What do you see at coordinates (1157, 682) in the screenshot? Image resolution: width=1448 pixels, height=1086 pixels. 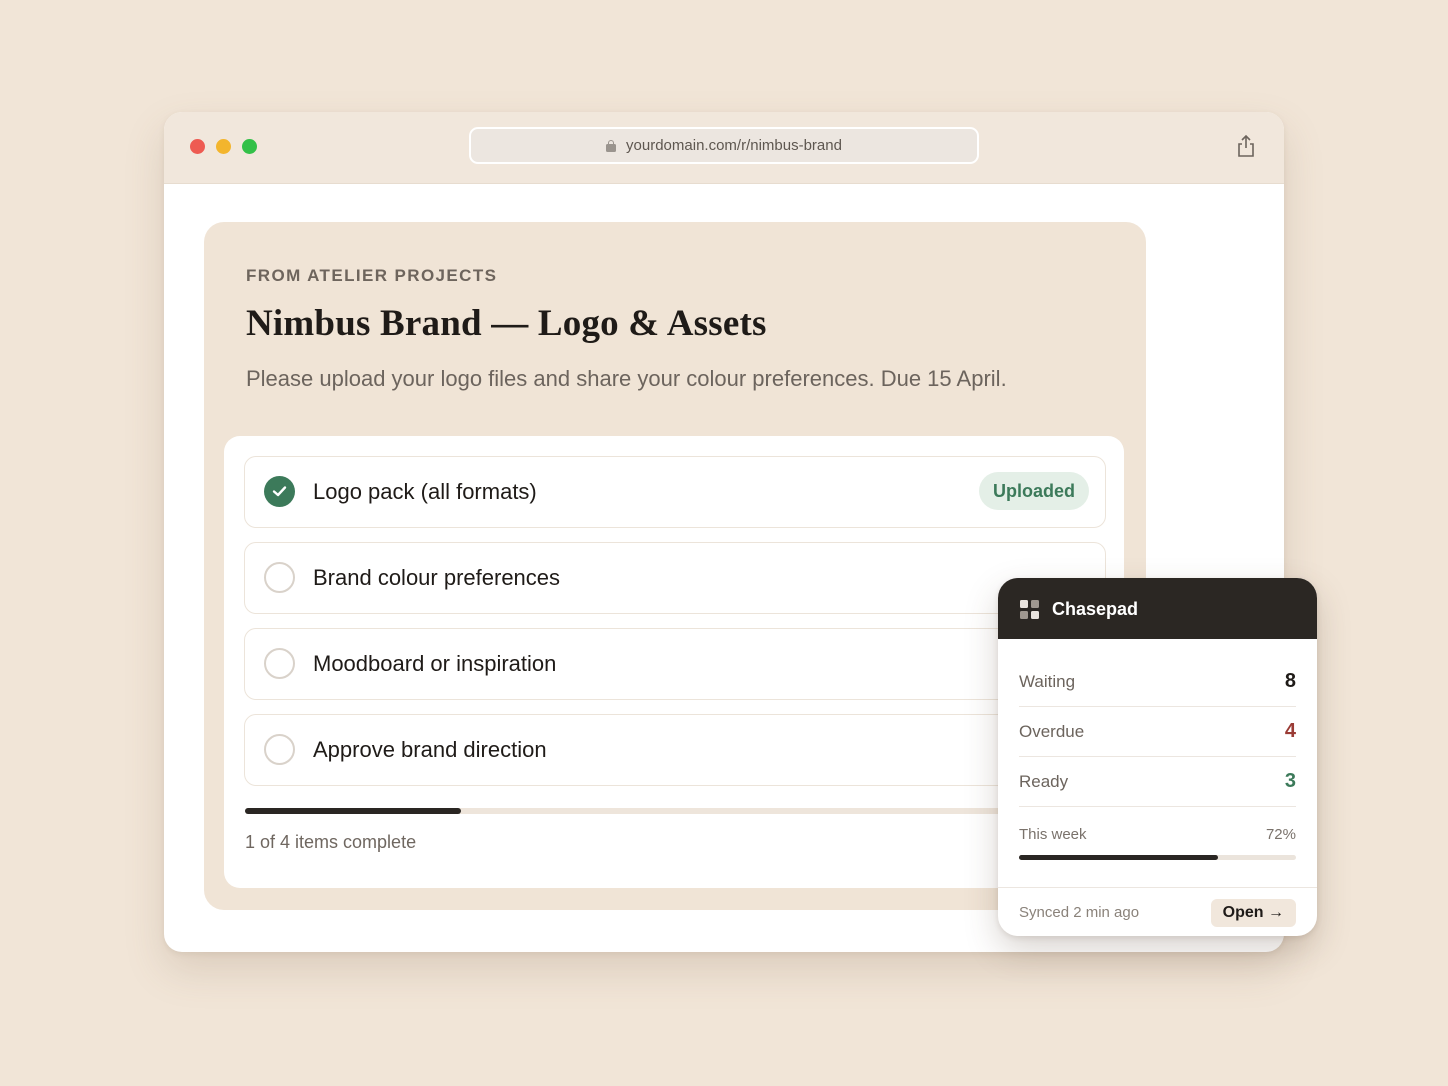 I see `stat-row-waiting: Waiting 8` at bounding box center [1157, 682].